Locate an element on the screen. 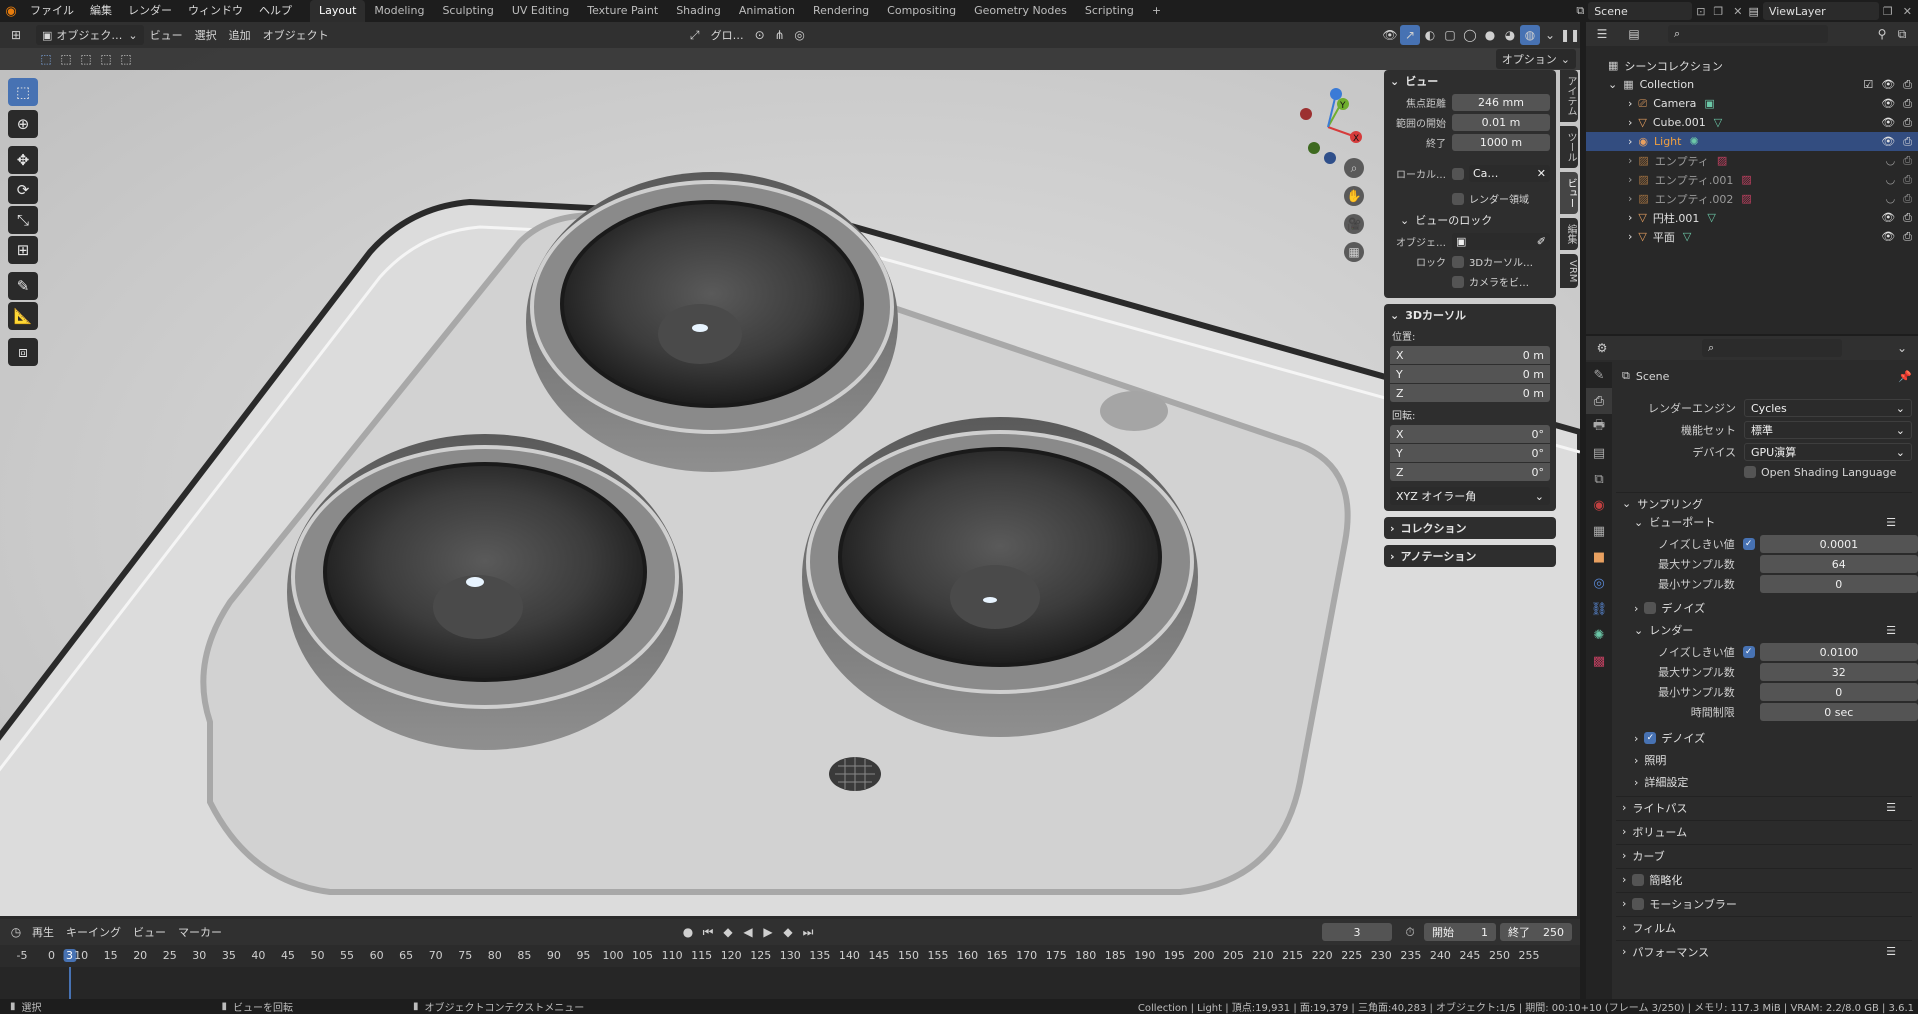 The image size is (1918, 1014). view-panel-header: ⌄ ビュー is located at coordinates (1470, 81).